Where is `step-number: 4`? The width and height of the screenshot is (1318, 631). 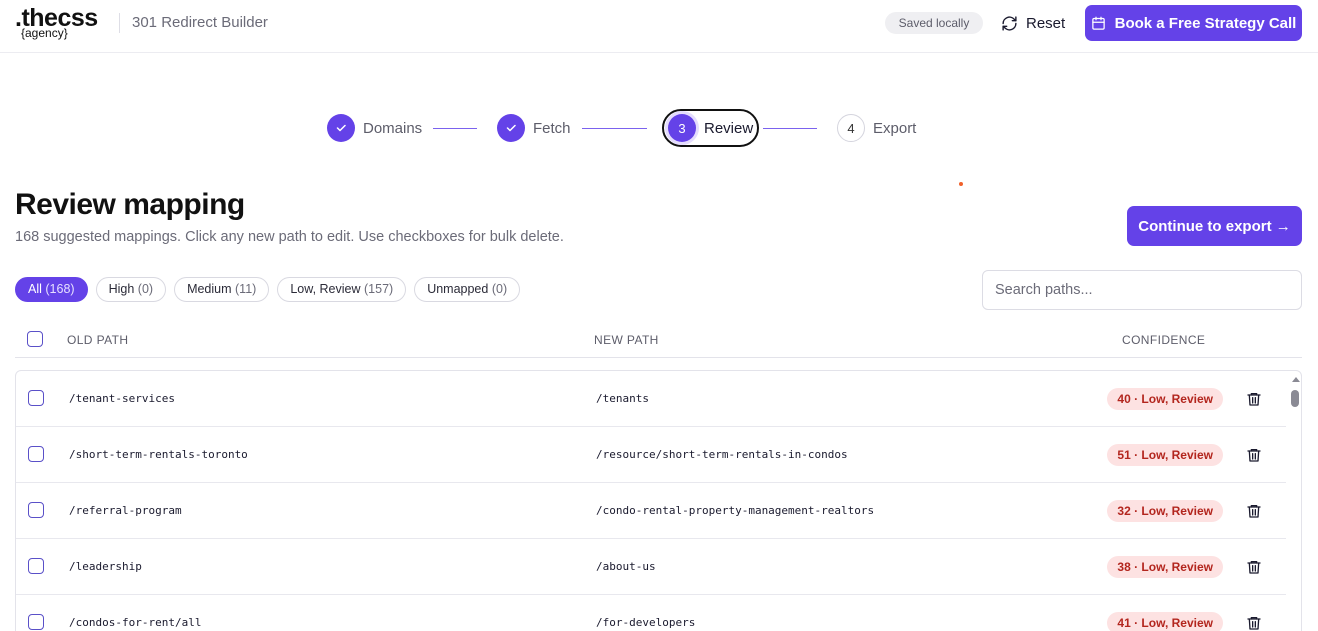
step-number: 4 is located at coordinates (851, 128).